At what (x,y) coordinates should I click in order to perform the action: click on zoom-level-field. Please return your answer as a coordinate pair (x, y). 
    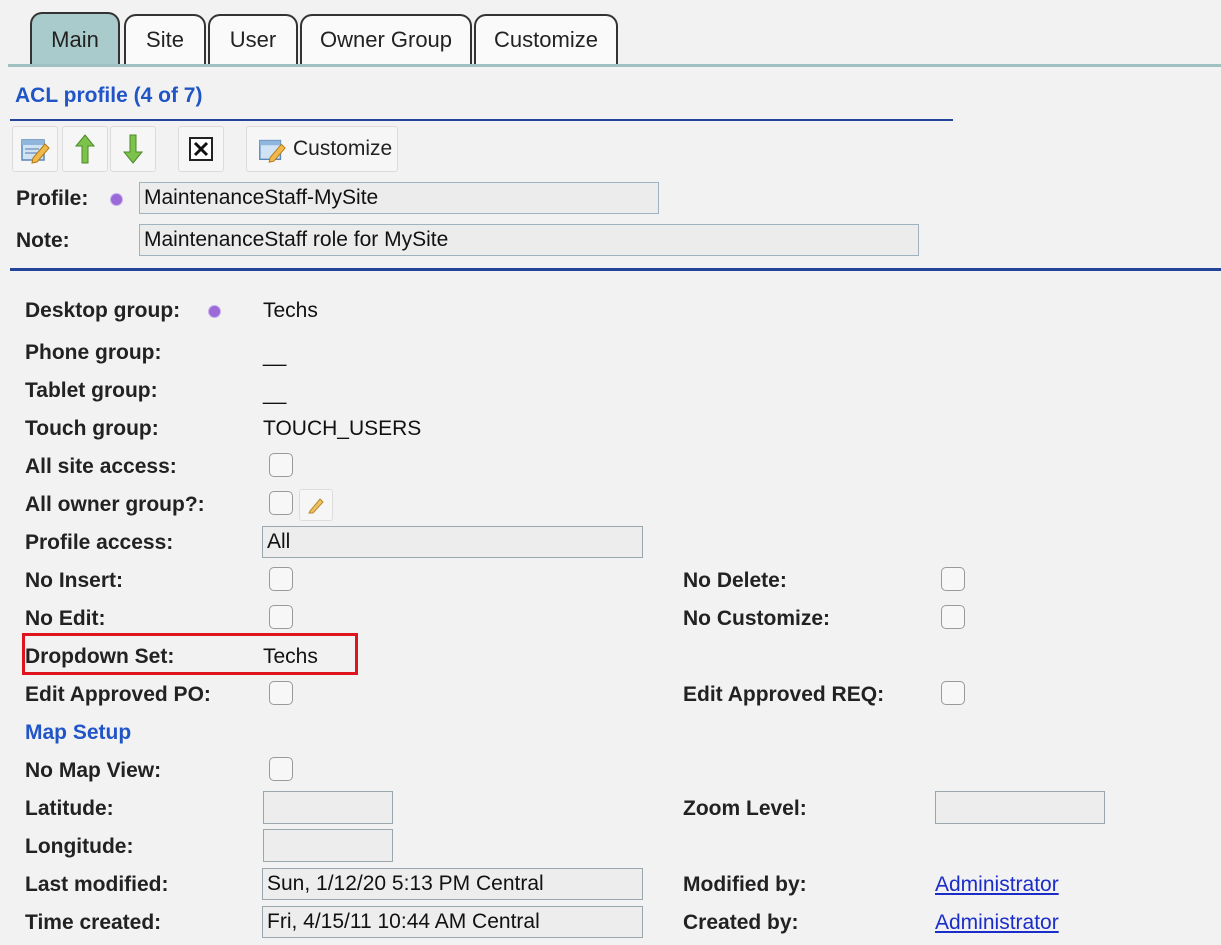
    Looking at the image, I should click on (1020, 807).